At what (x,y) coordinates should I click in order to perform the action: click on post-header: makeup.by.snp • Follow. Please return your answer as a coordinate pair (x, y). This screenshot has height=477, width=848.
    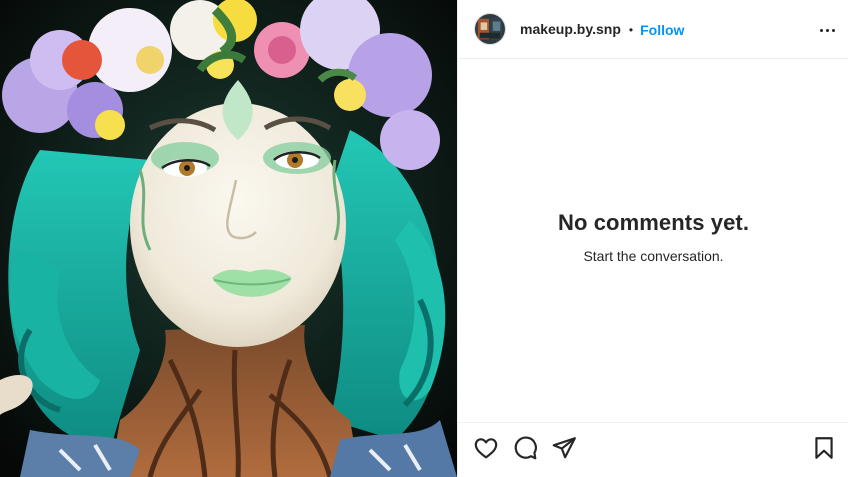
    Looking at the image, I should click on (653, 29).